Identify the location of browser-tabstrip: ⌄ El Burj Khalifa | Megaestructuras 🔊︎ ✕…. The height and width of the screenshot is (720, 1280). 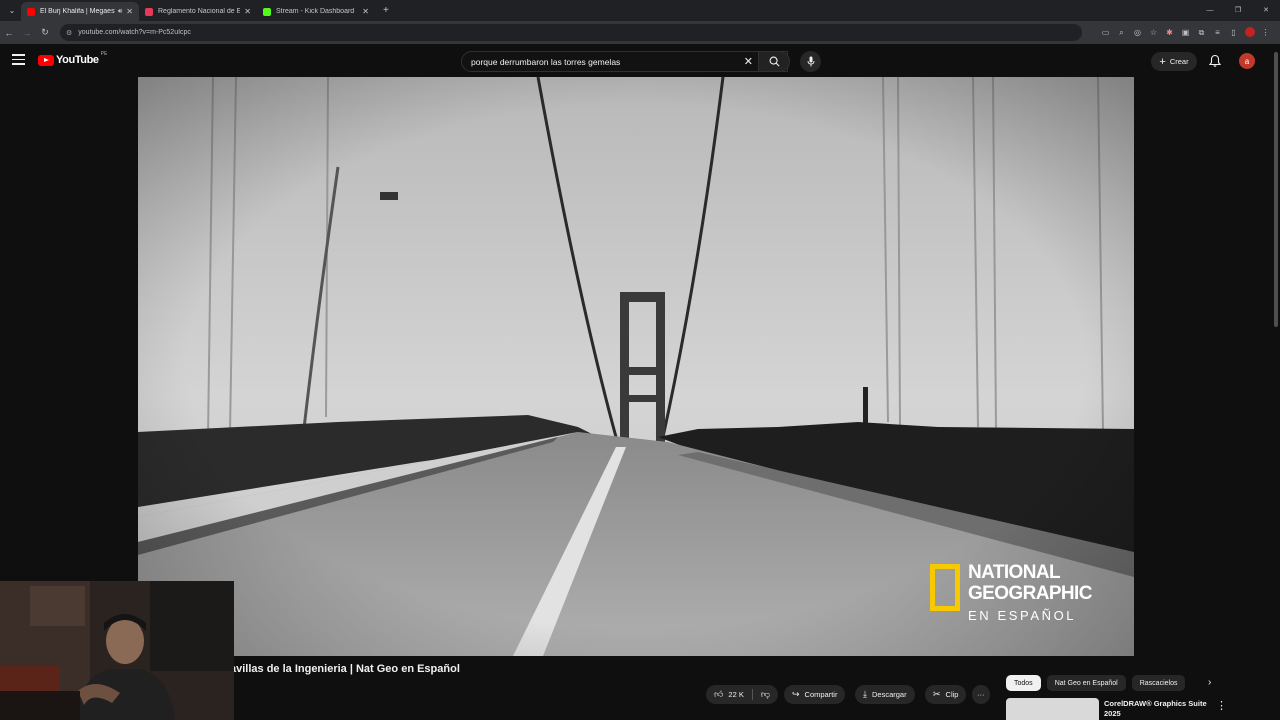
(640, 10).